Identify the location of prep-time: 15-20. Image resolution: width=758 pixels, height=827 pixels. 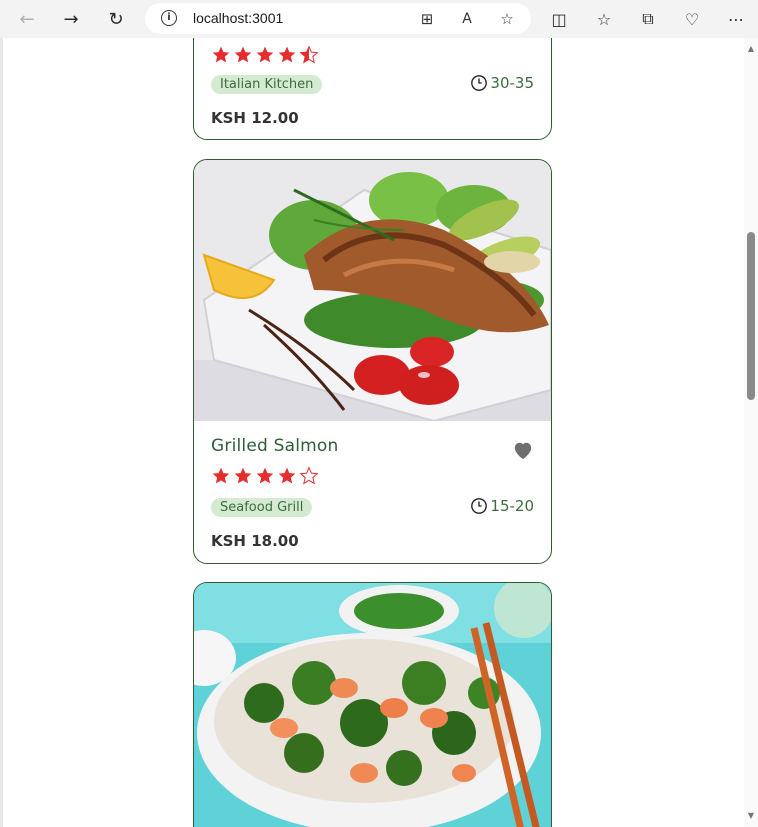
(502, 506).